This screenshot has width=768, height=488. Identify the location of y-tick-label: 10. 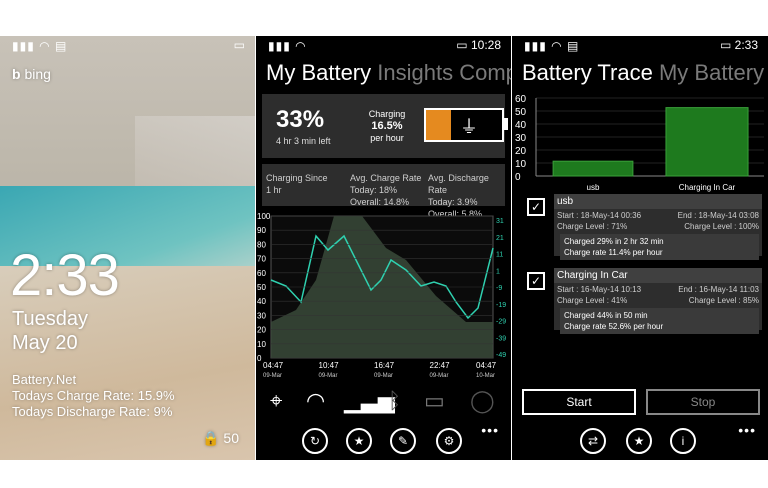
(521, 164).